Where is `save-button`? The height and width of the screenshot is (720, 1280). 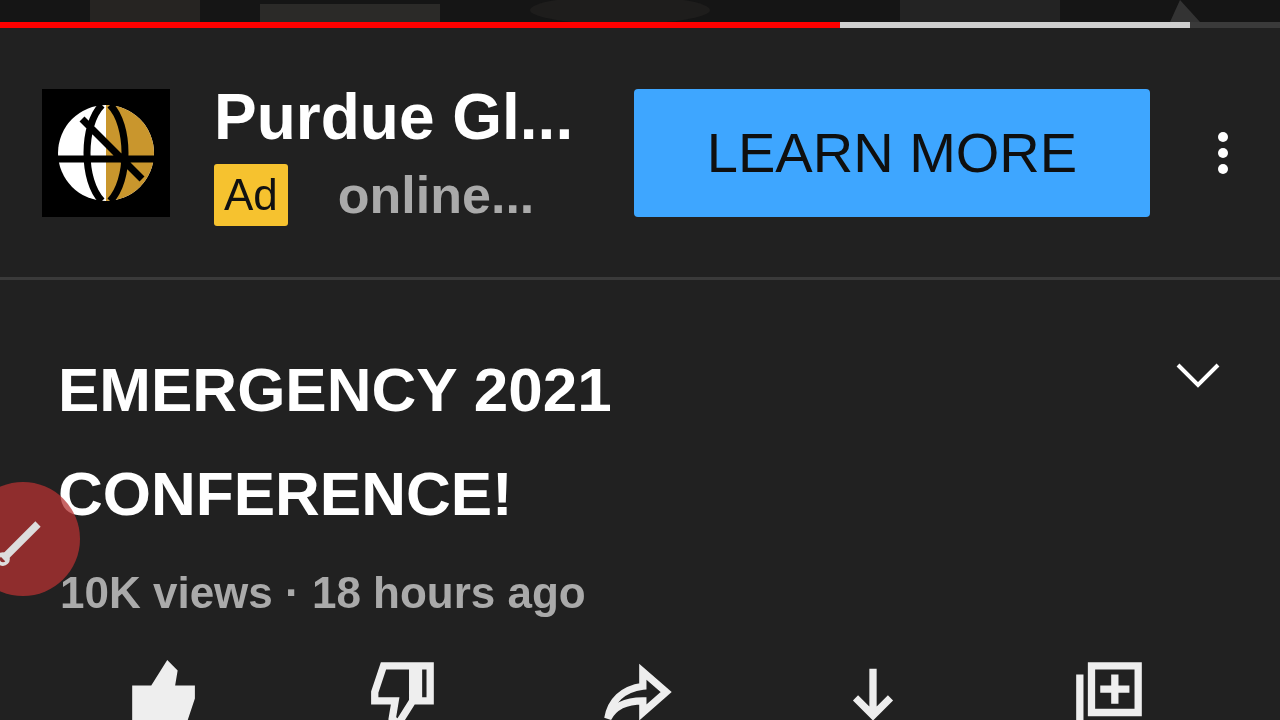
save-button is located at coordinates (1109, 690).